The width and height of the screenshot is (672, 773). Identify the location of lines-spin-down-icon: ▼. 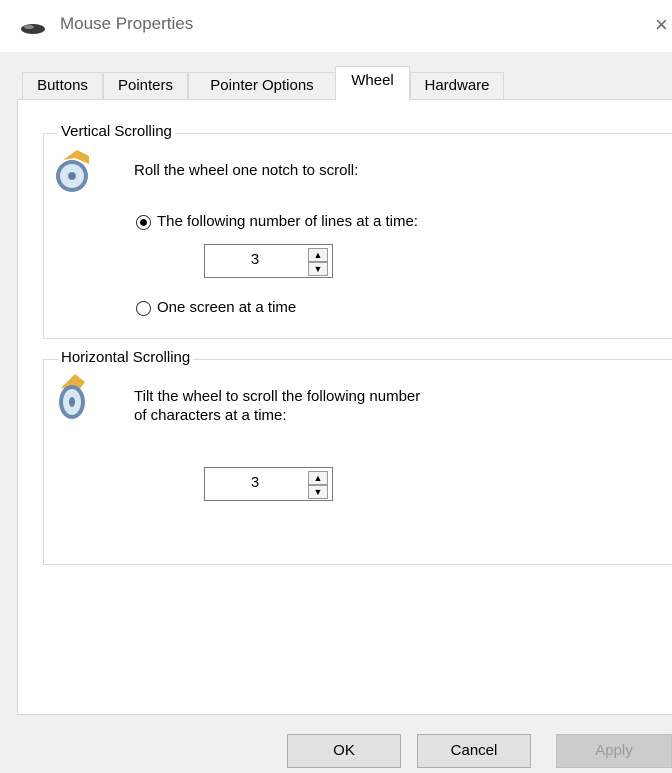
(318, 269).